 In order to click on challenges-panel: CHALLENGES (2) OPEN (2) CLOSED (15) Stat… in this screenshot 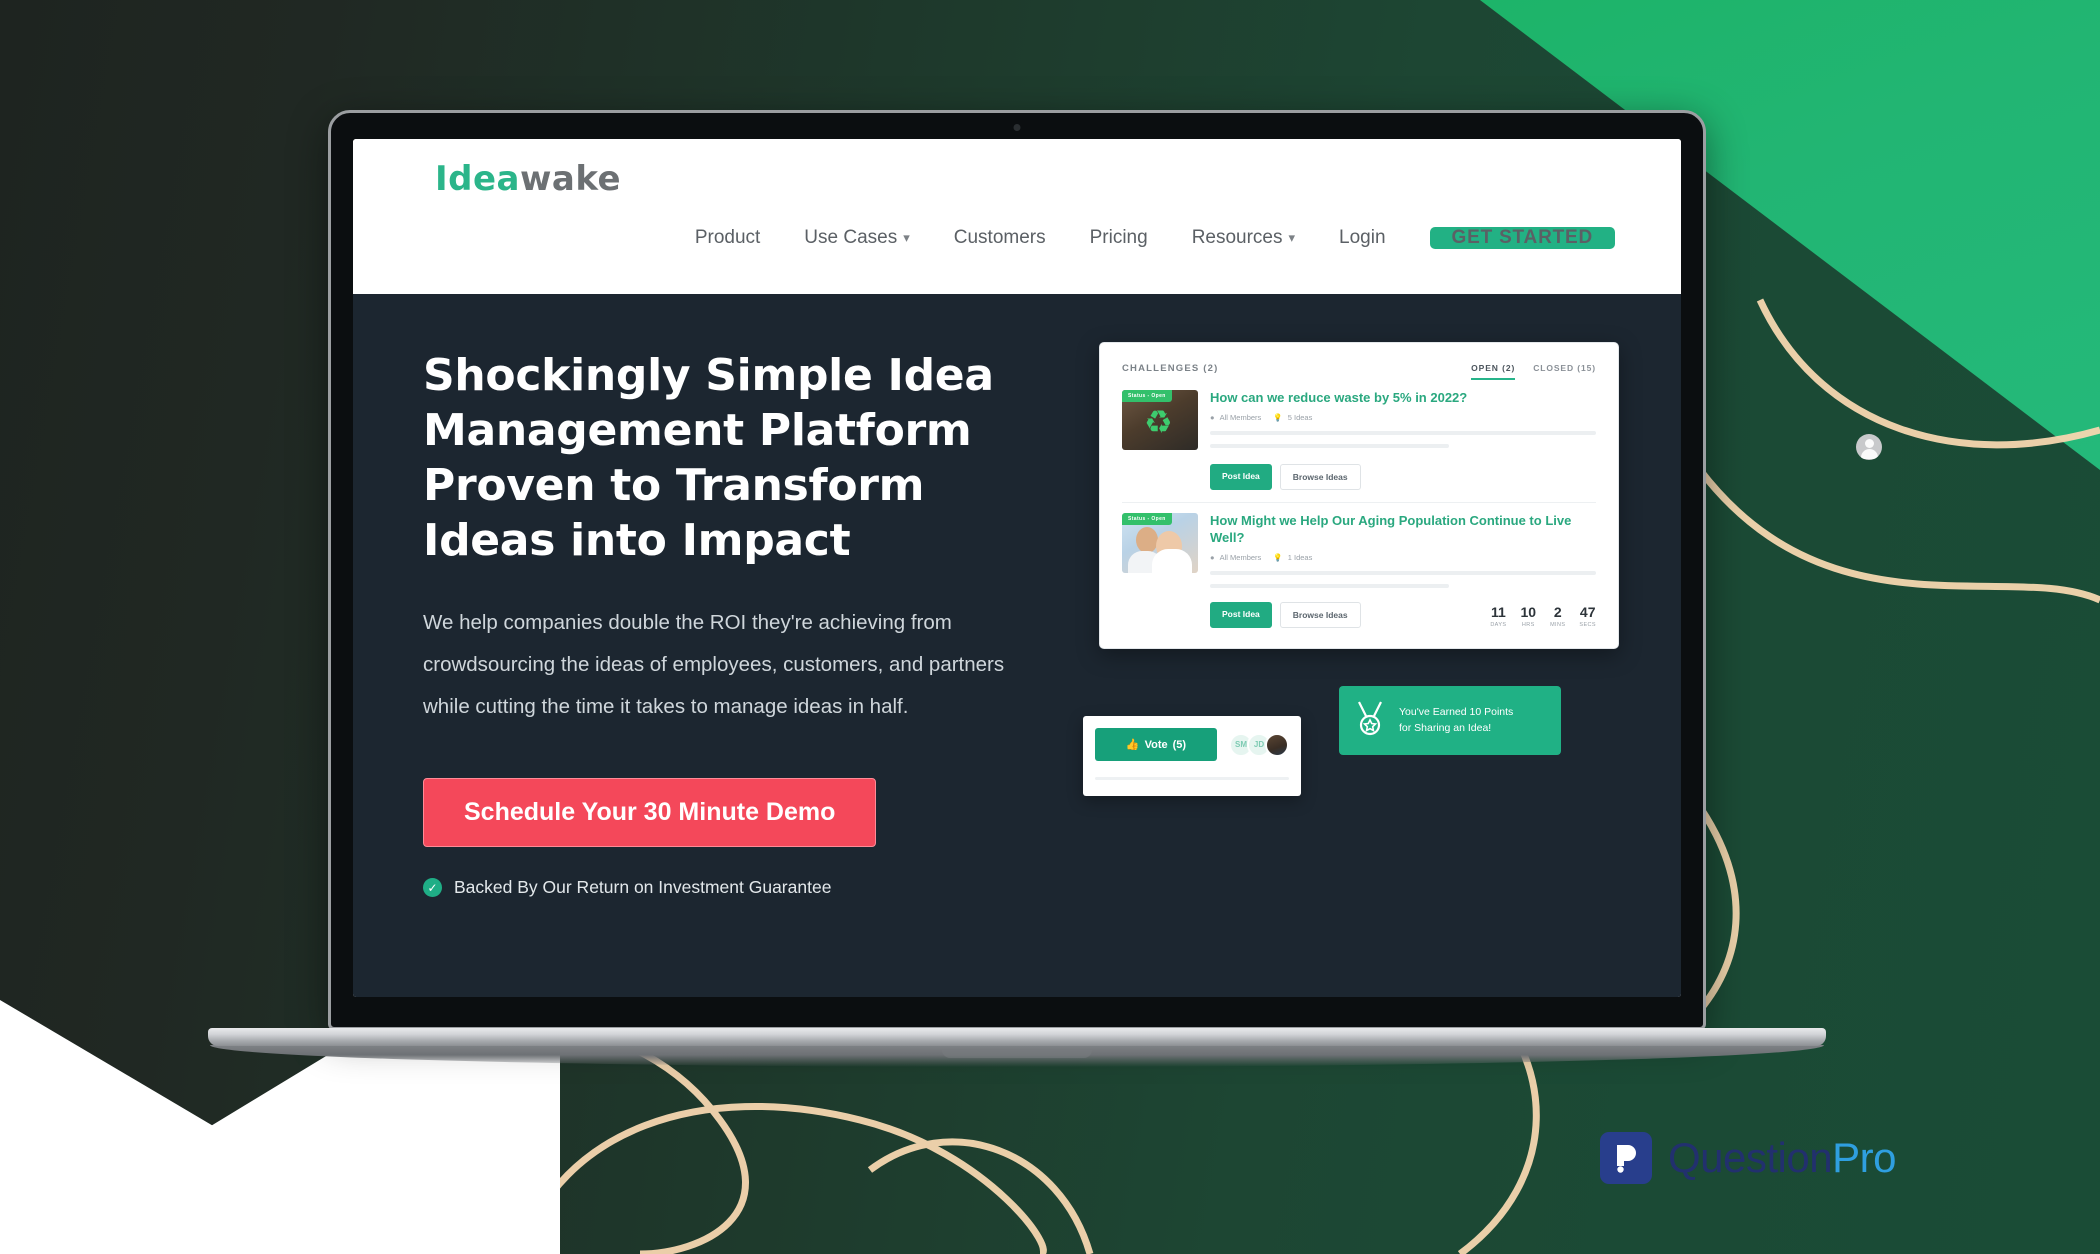, I will do `click(1359, 495)`.